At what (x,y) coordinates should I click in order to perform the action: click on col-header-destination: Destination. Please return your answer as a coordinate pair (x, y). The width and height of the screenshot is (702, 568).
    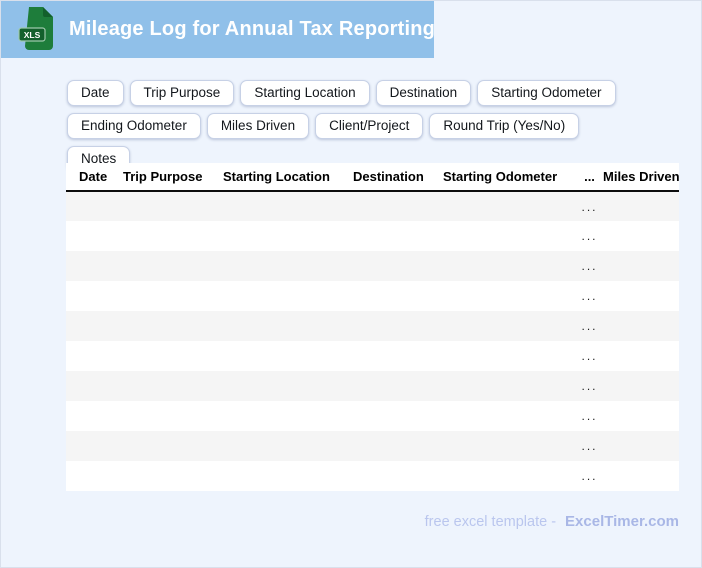
    Looking at the image, I should click on (388, 176).